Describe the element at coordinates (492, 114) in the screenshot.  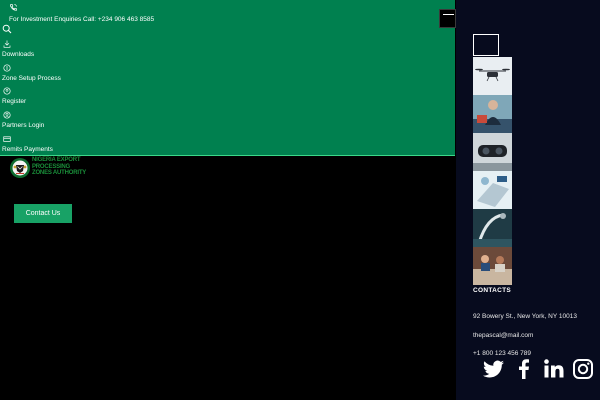
I see `gallery-image-worker` at that location.